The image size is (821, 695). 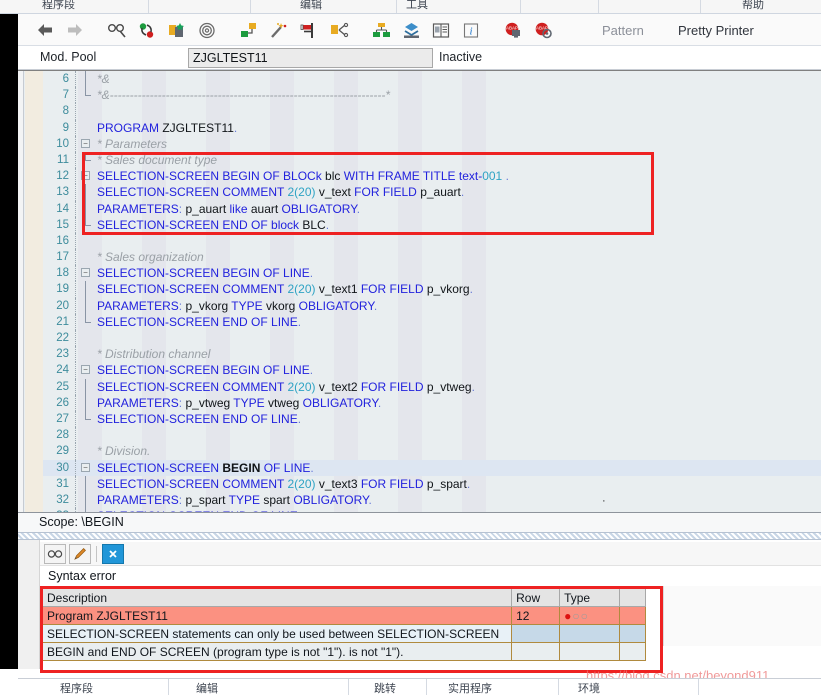 What do you see at coordinates (441, 30) in the screenshot?
I see `documentation-book-icon` at bounding box center [441, 30].